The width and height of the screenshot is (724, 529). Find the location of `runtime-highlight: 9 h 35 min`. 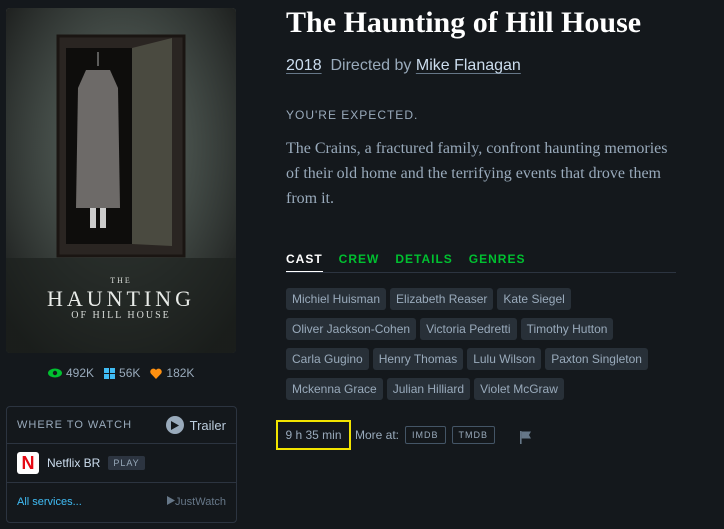

runtime-highlight: 9 h 35 min is located at coordinates (313, 435).